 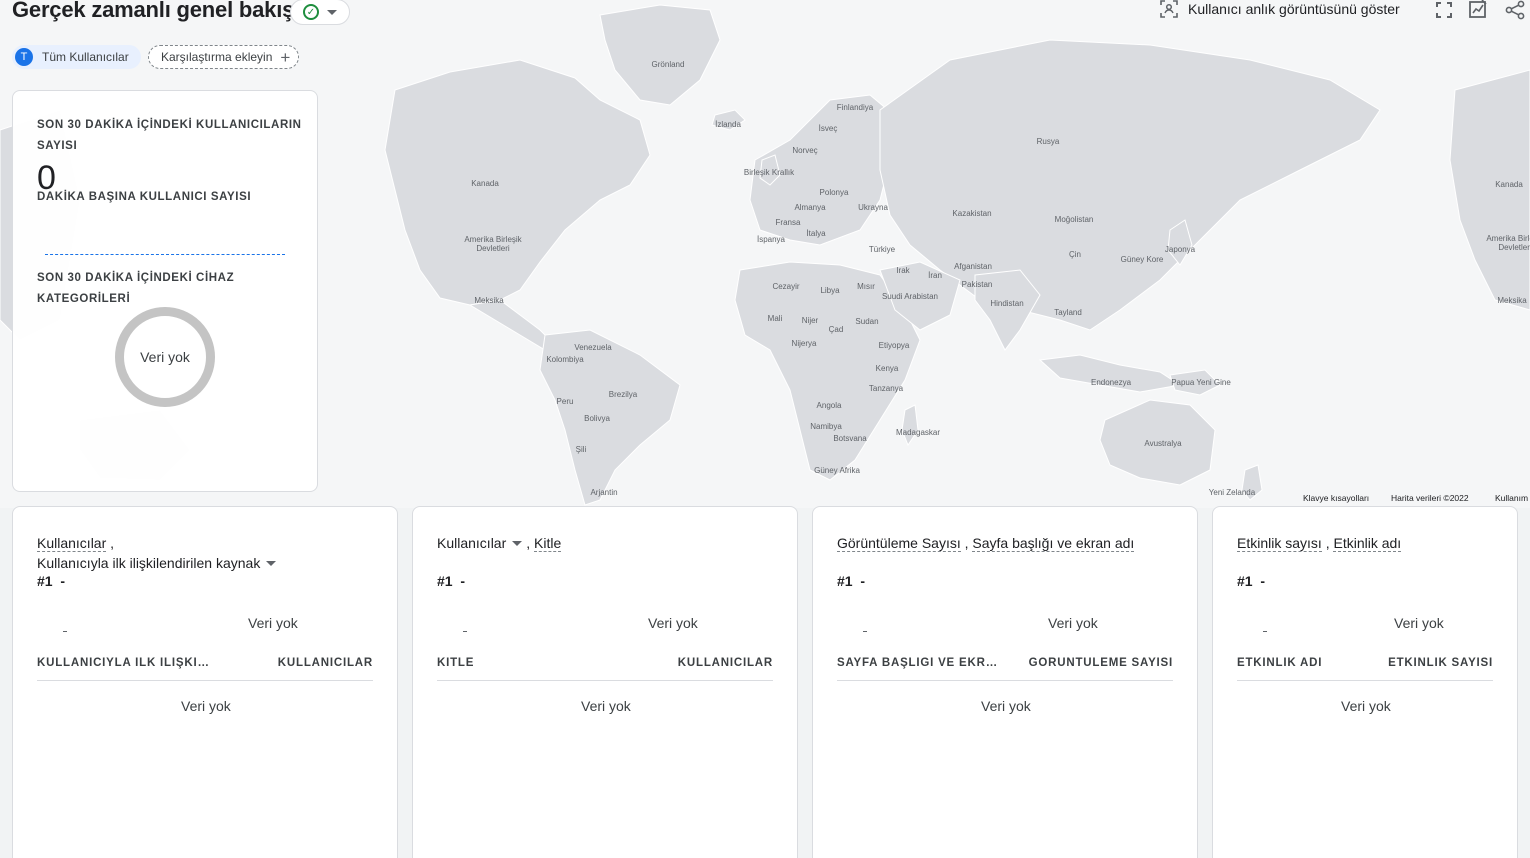 I want to click on country-label: Almanya, so click(x=810, y=207).